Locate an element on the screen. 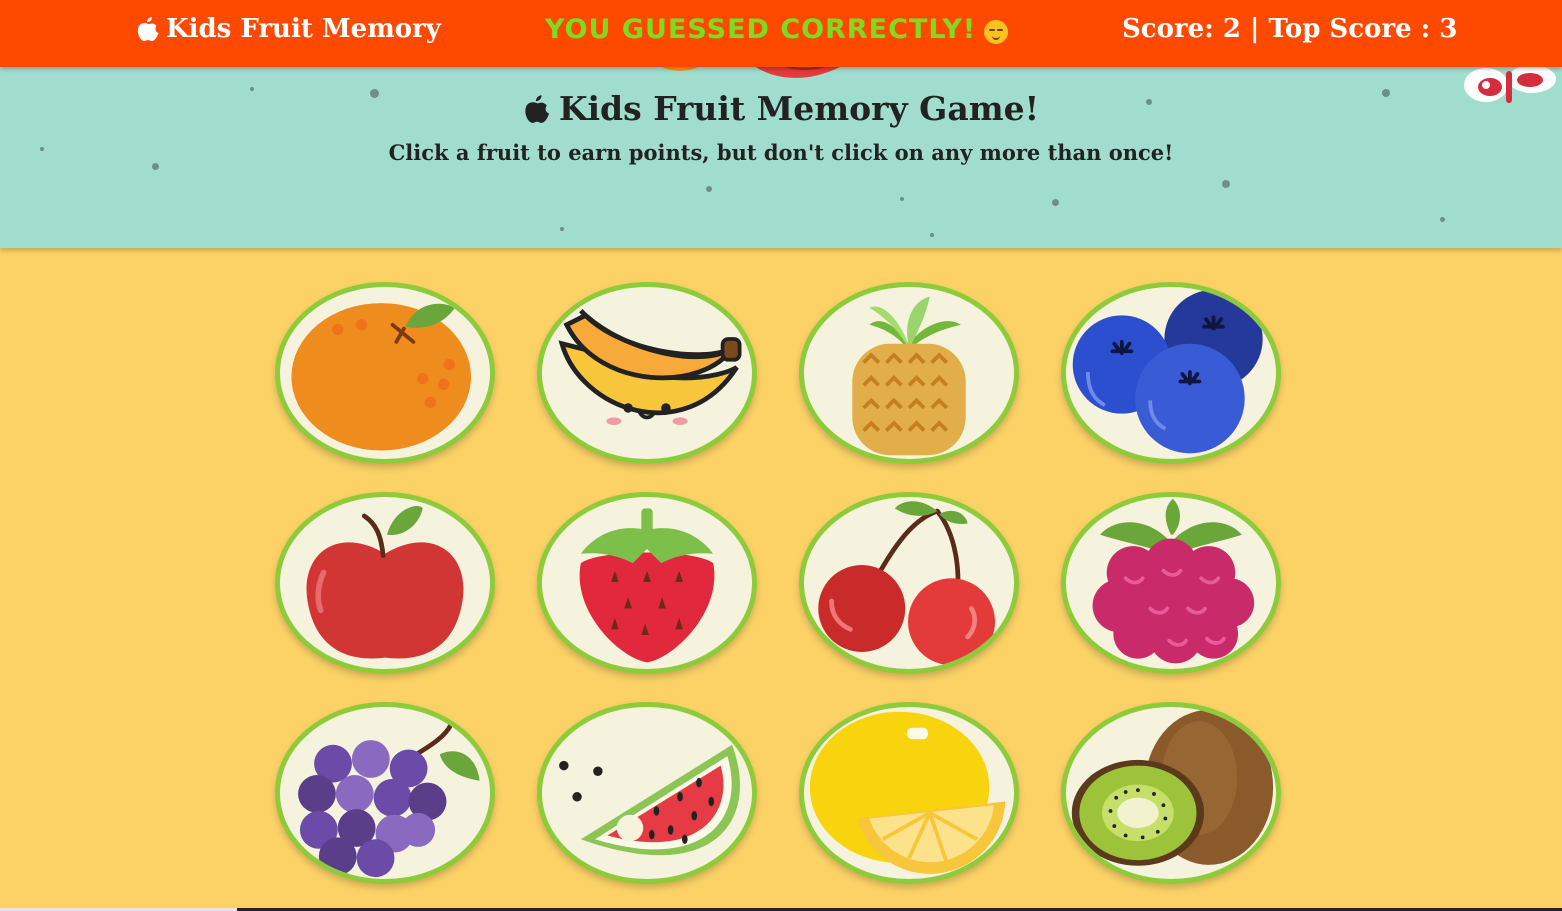 This screenshot has height=911, width=1562. lemon-icon is located at coordinates (907, 792).